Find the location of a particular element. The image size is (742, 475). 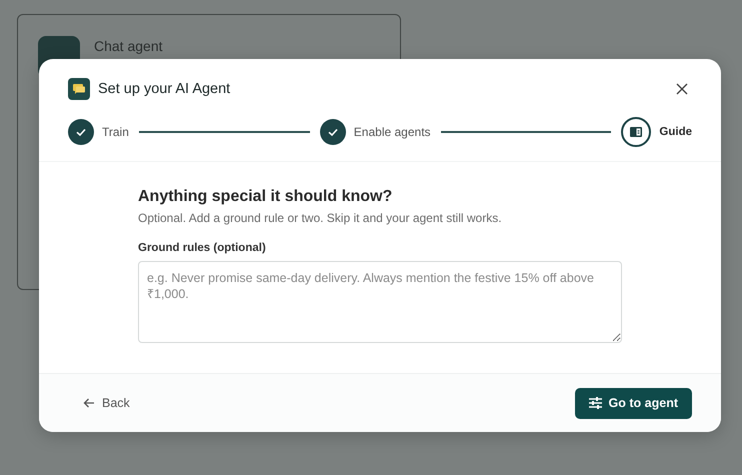

dialog-title: Set up your AI Agent is located at coordinates (164, 89).